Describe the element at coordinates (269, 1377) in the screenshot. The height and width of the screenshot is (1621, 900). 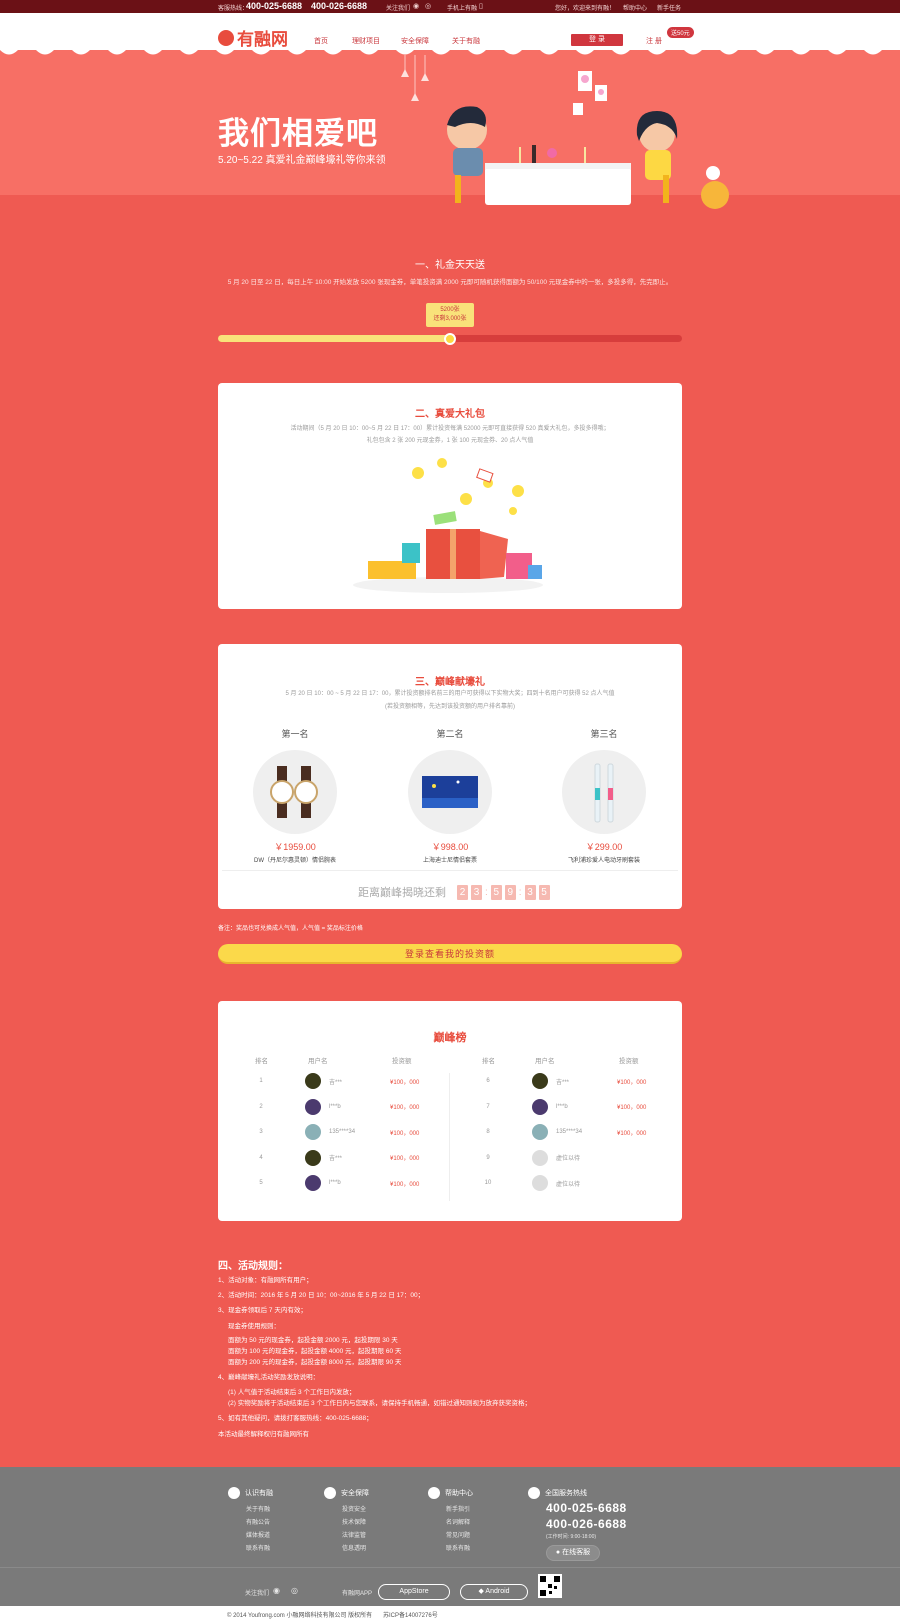
I see `rule-line: 4、巅峰献壕礼活动奖励发放说明：` at that location.